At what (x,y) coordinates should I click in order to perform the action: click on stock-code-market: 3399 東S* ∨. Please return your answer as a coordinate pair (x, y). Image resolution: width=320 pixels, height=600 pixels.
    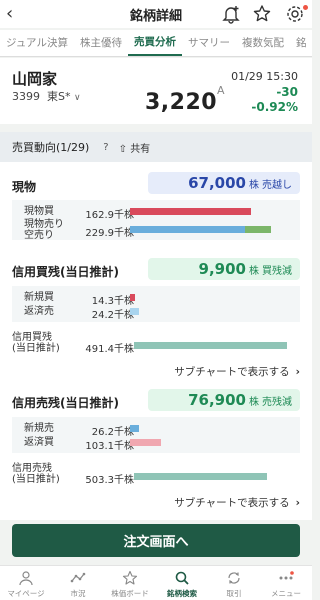
    Looking at the image, I should click on (46, 96).